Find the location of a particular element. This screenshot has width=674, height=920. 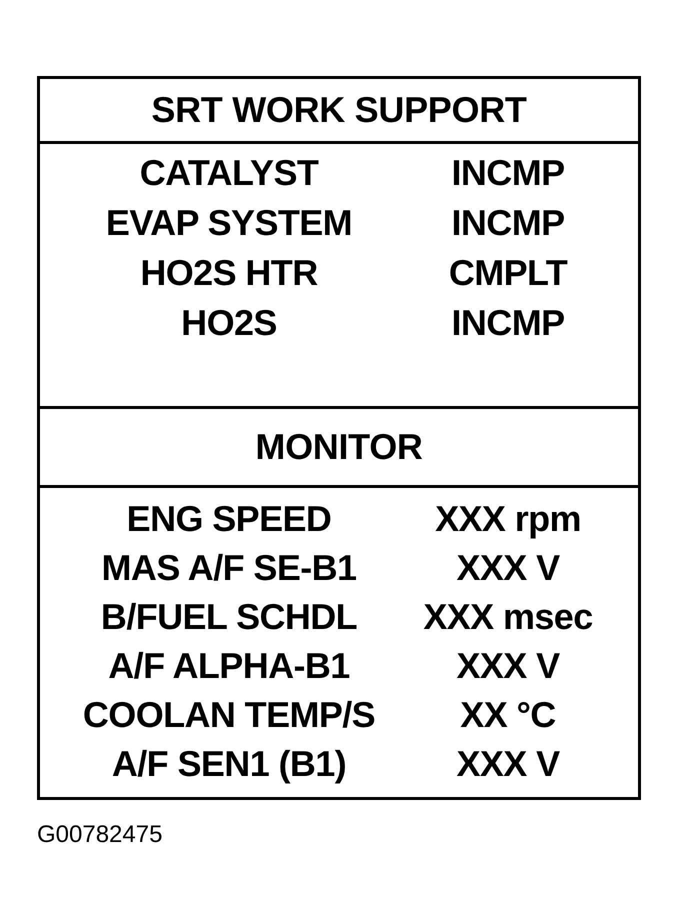

figure-code: G00782475 is located at coordinates (99, 835).